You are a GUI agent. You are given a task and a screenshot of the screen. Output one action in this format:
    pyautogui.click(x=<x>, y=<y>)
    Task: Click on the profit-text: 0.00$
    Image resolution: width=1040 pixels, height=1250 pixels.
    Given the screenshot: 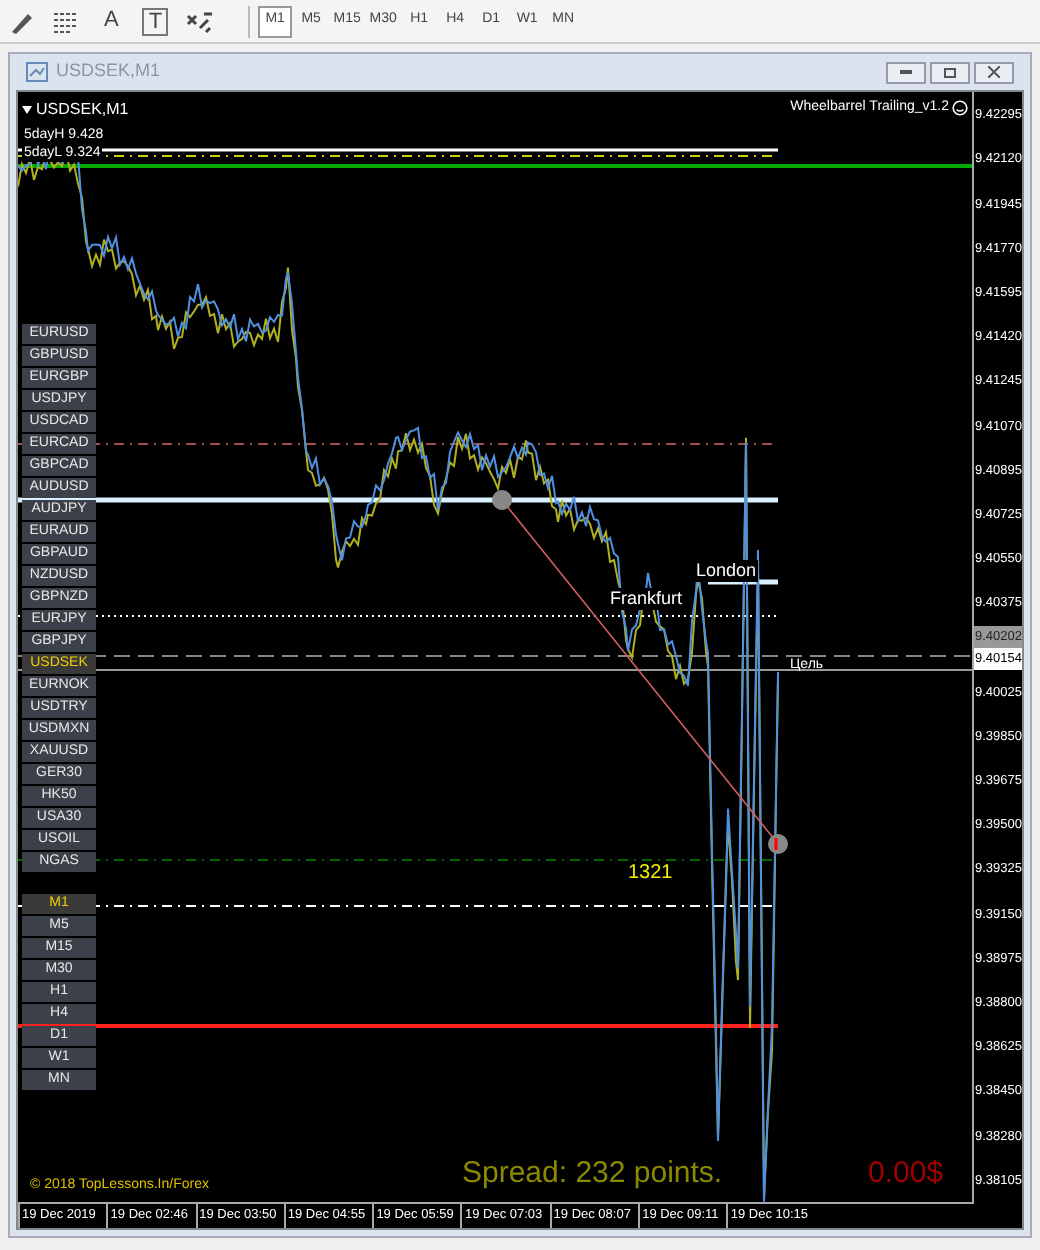 What is the action you would take?
    pyautogui.click(x=906, y=1174)
    